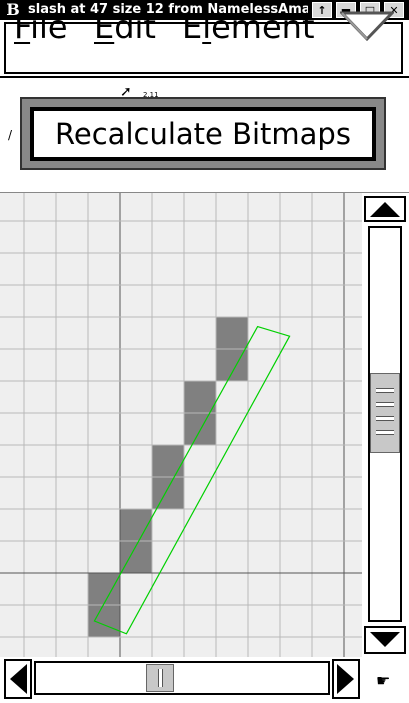 This screenshot has height=703, width=409. I want to click on menu-separator, so click(204, 77).